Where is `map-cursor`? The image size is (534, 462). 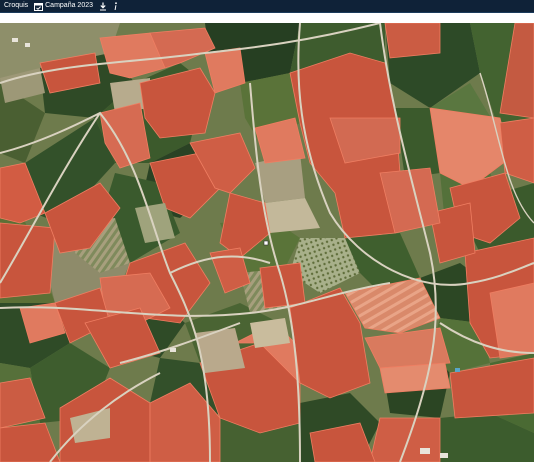 map-cursor is located at coordinates (266, 243).